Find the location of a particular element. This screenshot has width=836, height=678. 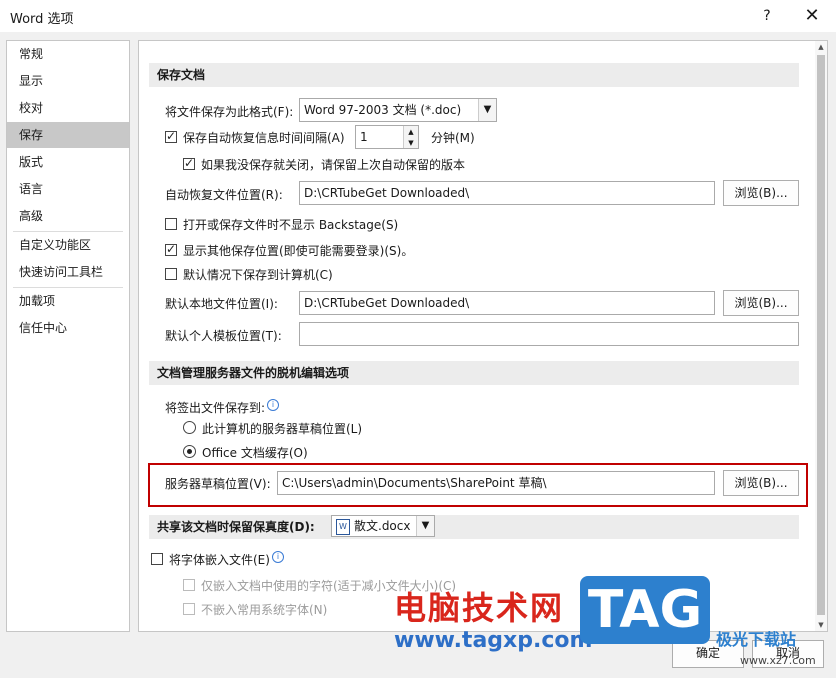

nav-item-layout: 版式 is located at coordinates (68, 162).